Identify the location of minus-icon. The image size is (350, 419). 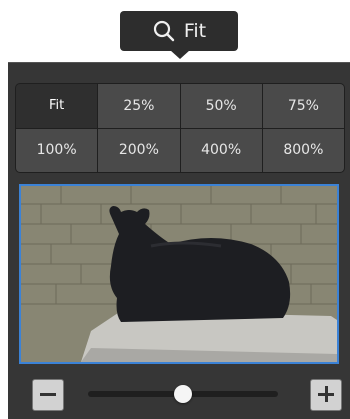
(48, 394).